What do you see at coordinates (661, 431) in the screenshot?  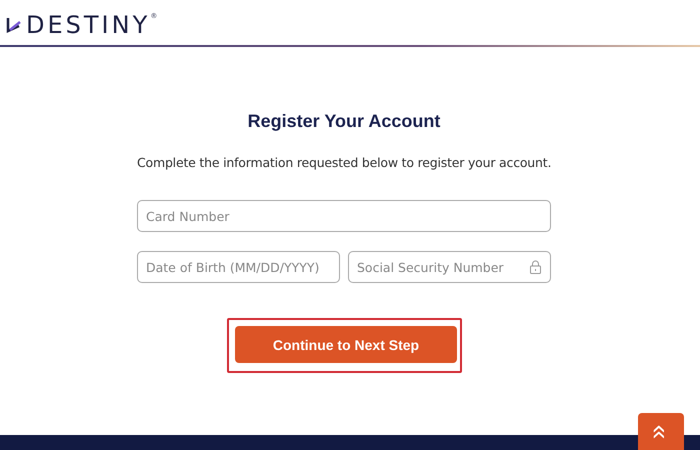 I see `scroll-top-button: «` at bounding box center [661, 431].